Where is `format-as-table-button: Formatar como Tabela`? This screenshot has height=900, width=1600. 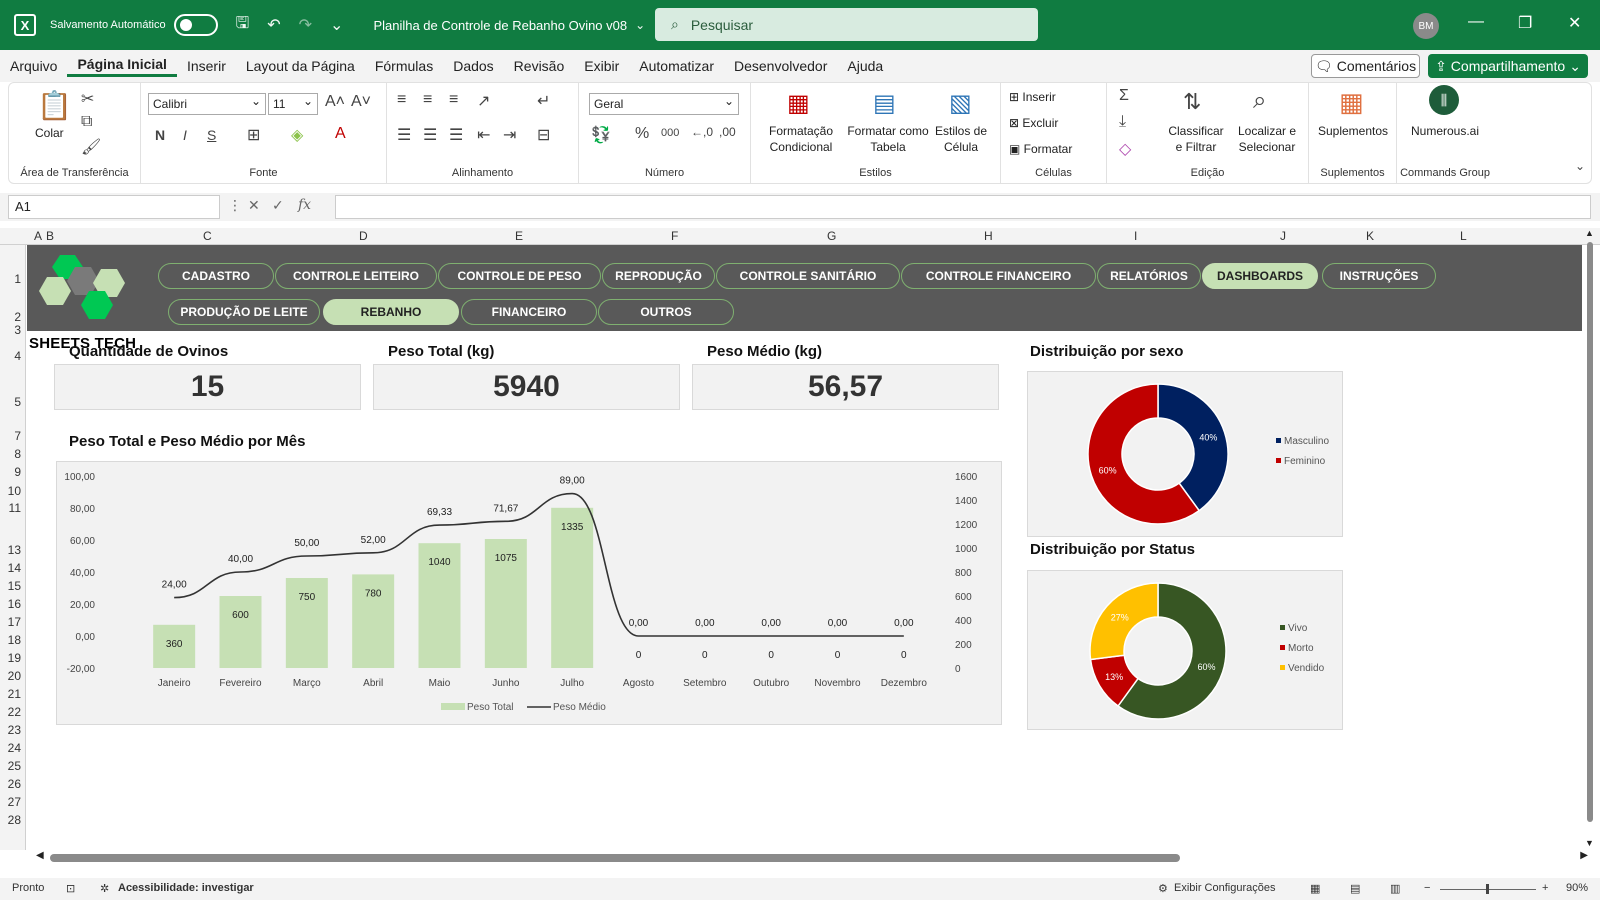
format-as-table-button: Formatar como Tabela is located at coordinates (888, 139).